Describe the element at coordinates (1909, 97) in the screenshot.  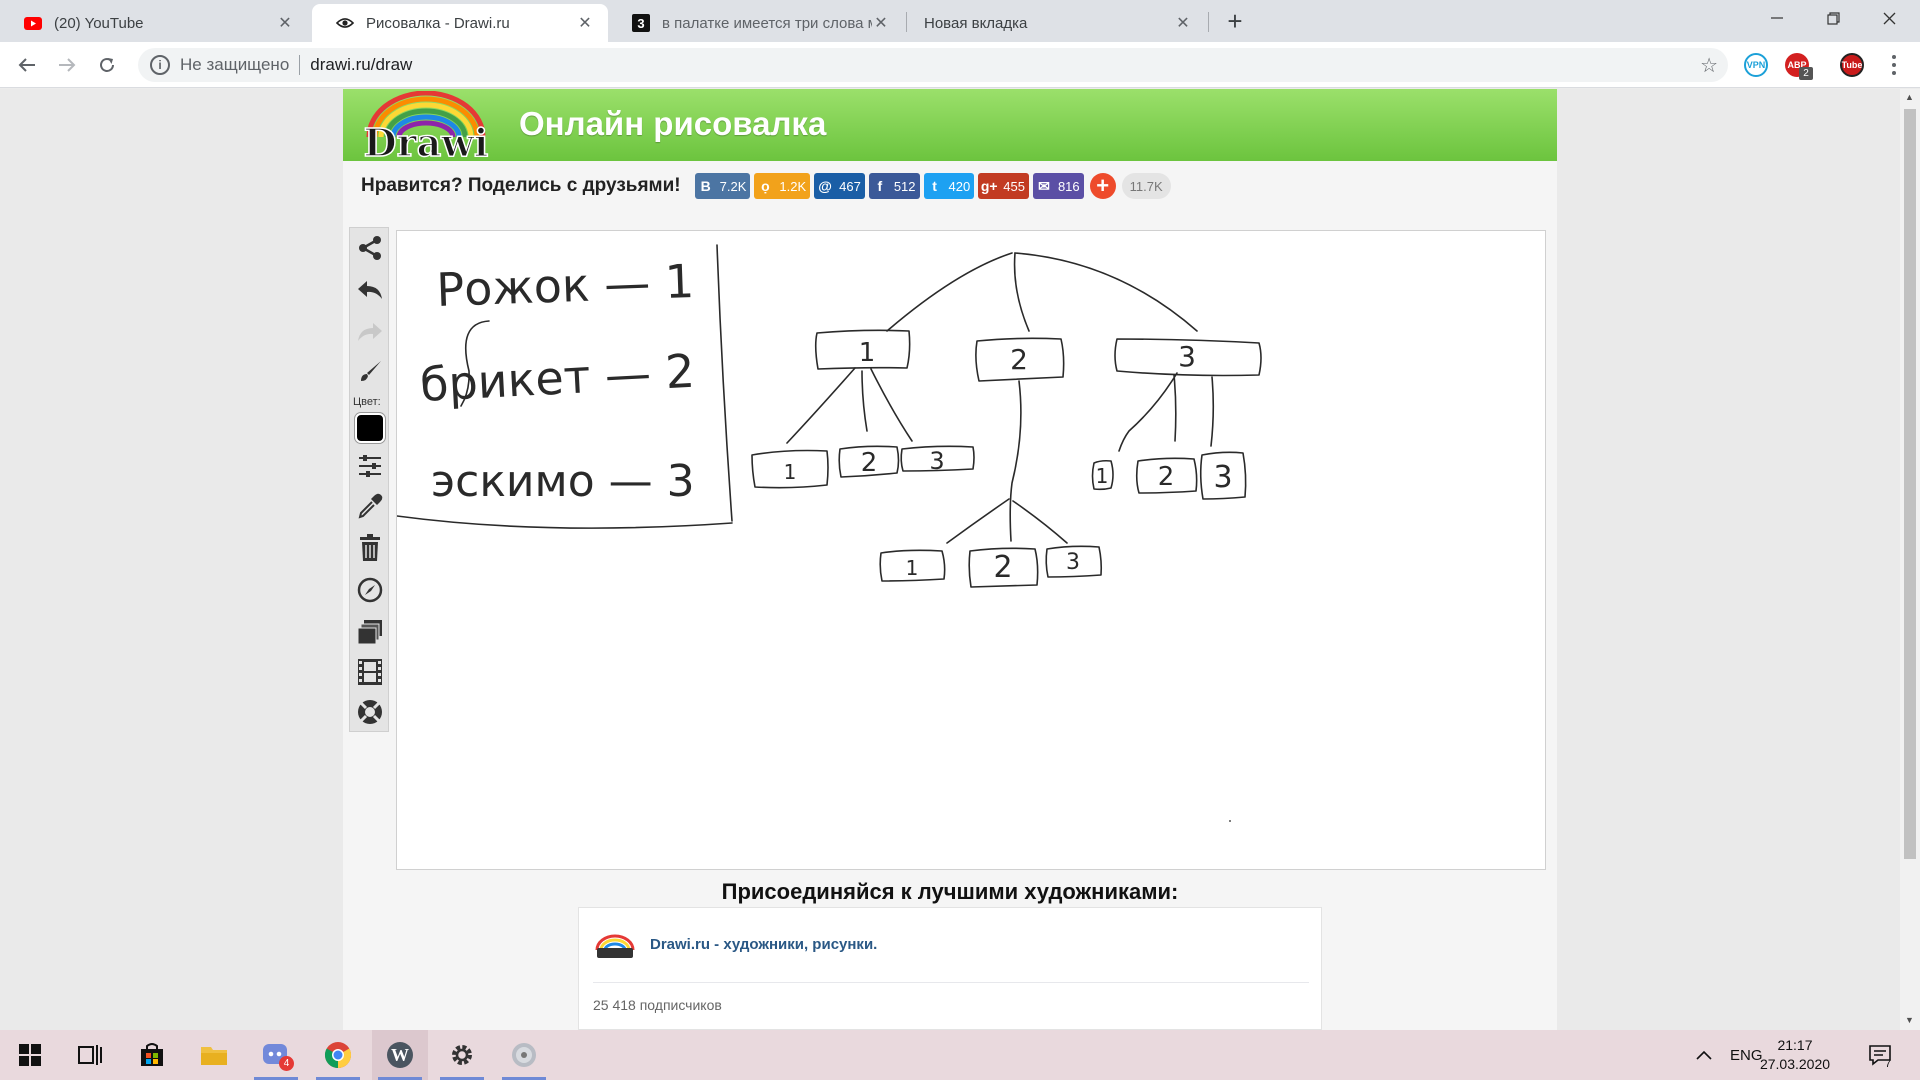
I see `scroll-up-icon: ▲` at that location.